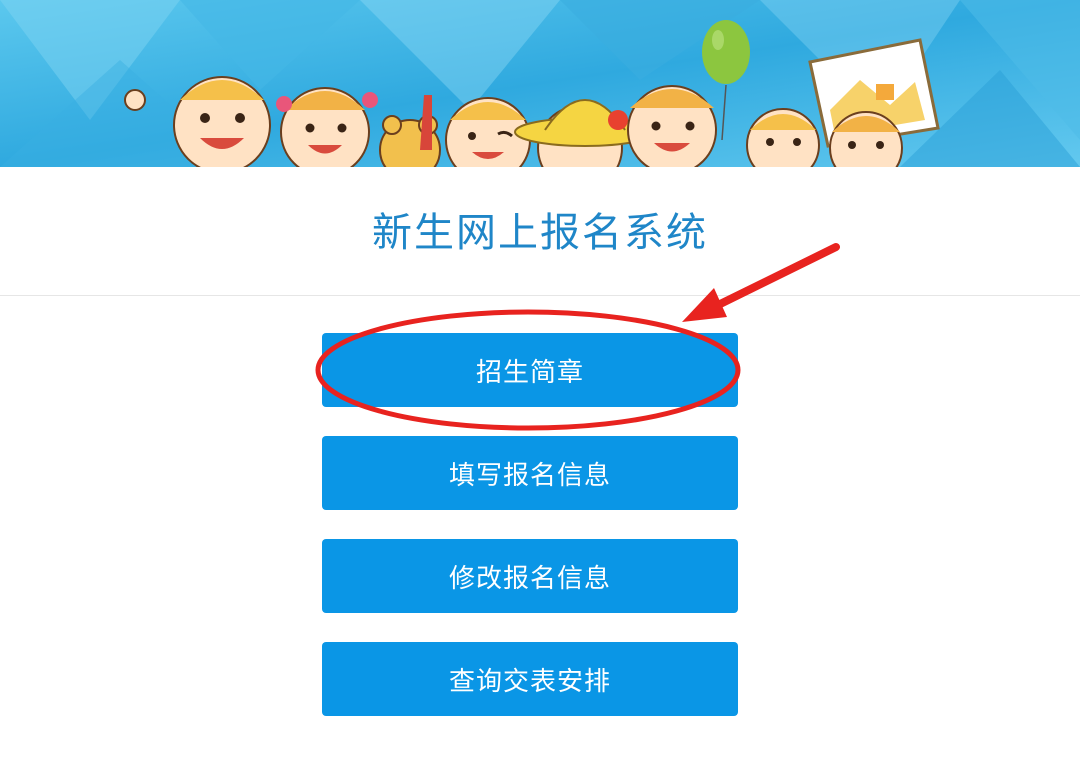 This screenshot has height=771, width=1080. I want to click on page-title: 新生网上报名系统, so click(540, 233).